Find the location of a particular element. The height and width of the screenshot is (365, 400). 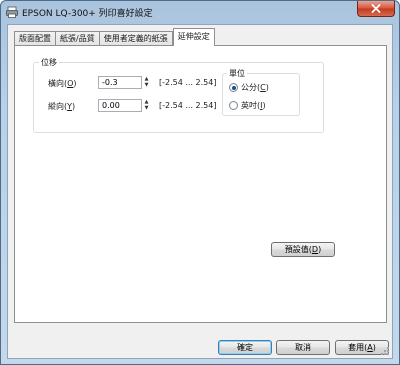

vertical-offset-spinner: ▲ ▼ is located at coordinates (146, 105).